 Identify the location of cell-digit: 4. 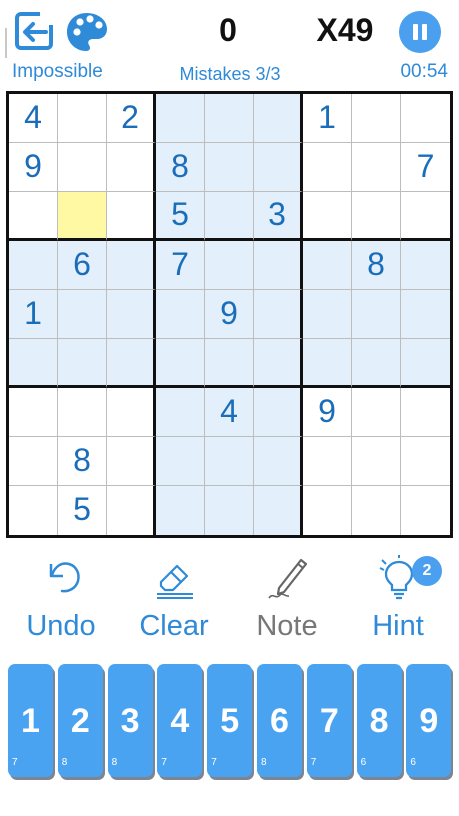
(33, 116).